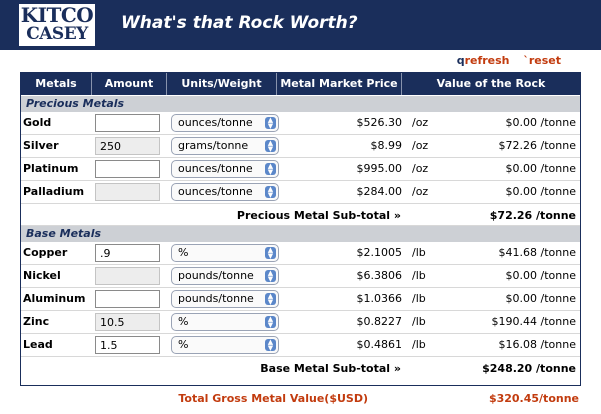 The height and width of the screenshot is (414, 601). I want to click on metal-row: Gold ounces/tonne ▲ ▼ $526.30/oz $0.00 /tonne, so click(300, 123).